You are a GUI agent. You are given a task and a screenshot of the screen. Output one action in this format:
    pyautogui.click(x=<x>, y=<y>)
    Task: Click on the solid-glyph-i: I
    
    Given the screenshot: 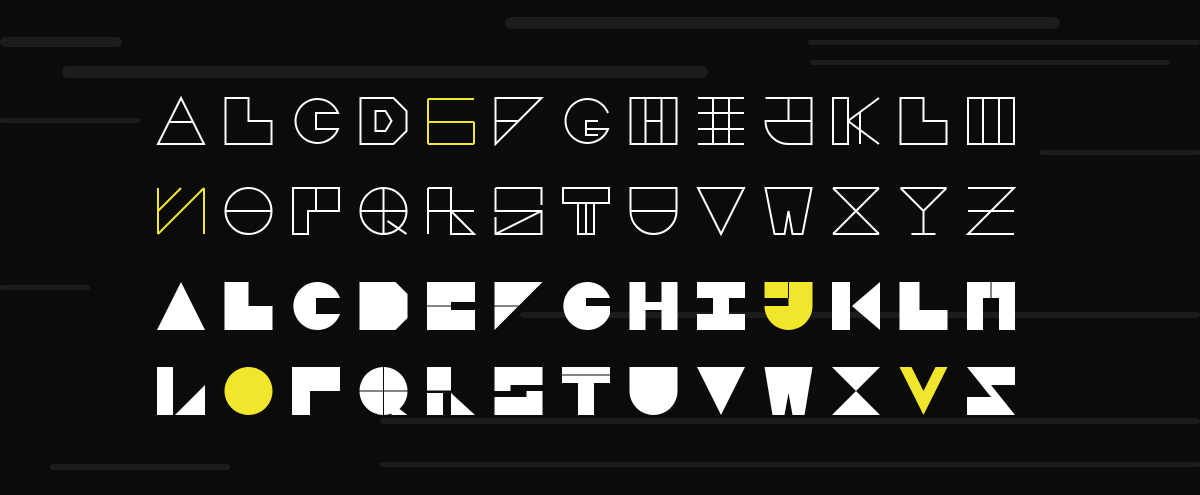 What is the action you would take?
    pyautogui.click(x=721, y=306)
    